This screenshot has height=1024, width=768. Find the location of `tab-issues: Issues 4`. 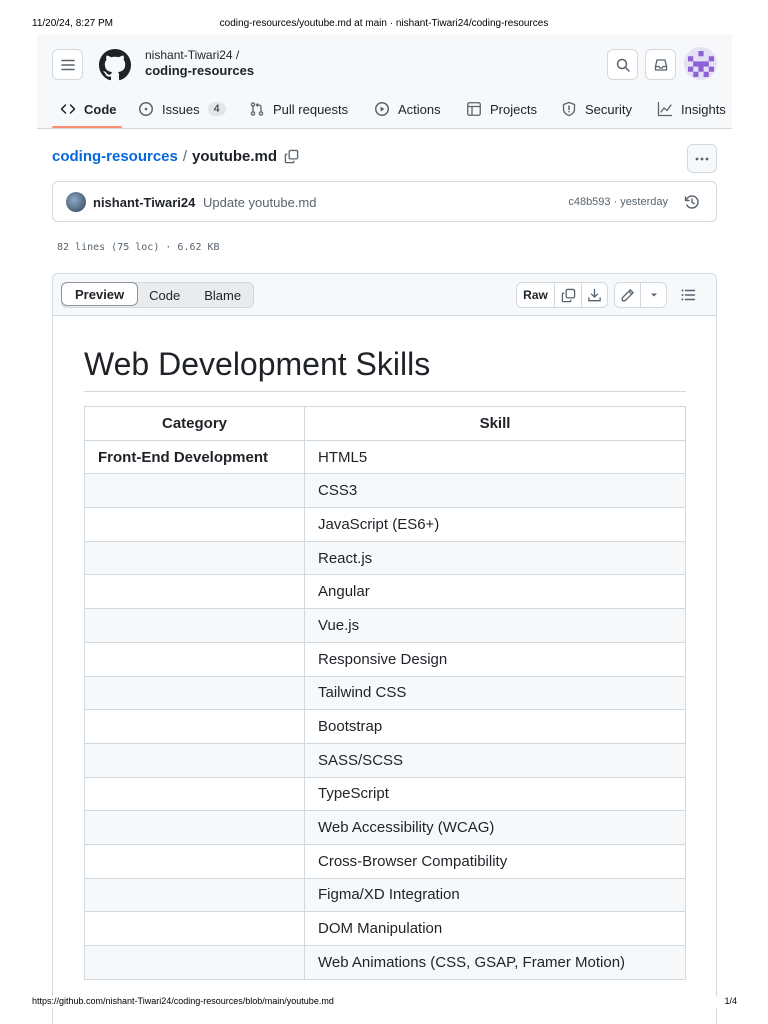

tab-issues: Issues 4 is located at coordinates (182, 109).